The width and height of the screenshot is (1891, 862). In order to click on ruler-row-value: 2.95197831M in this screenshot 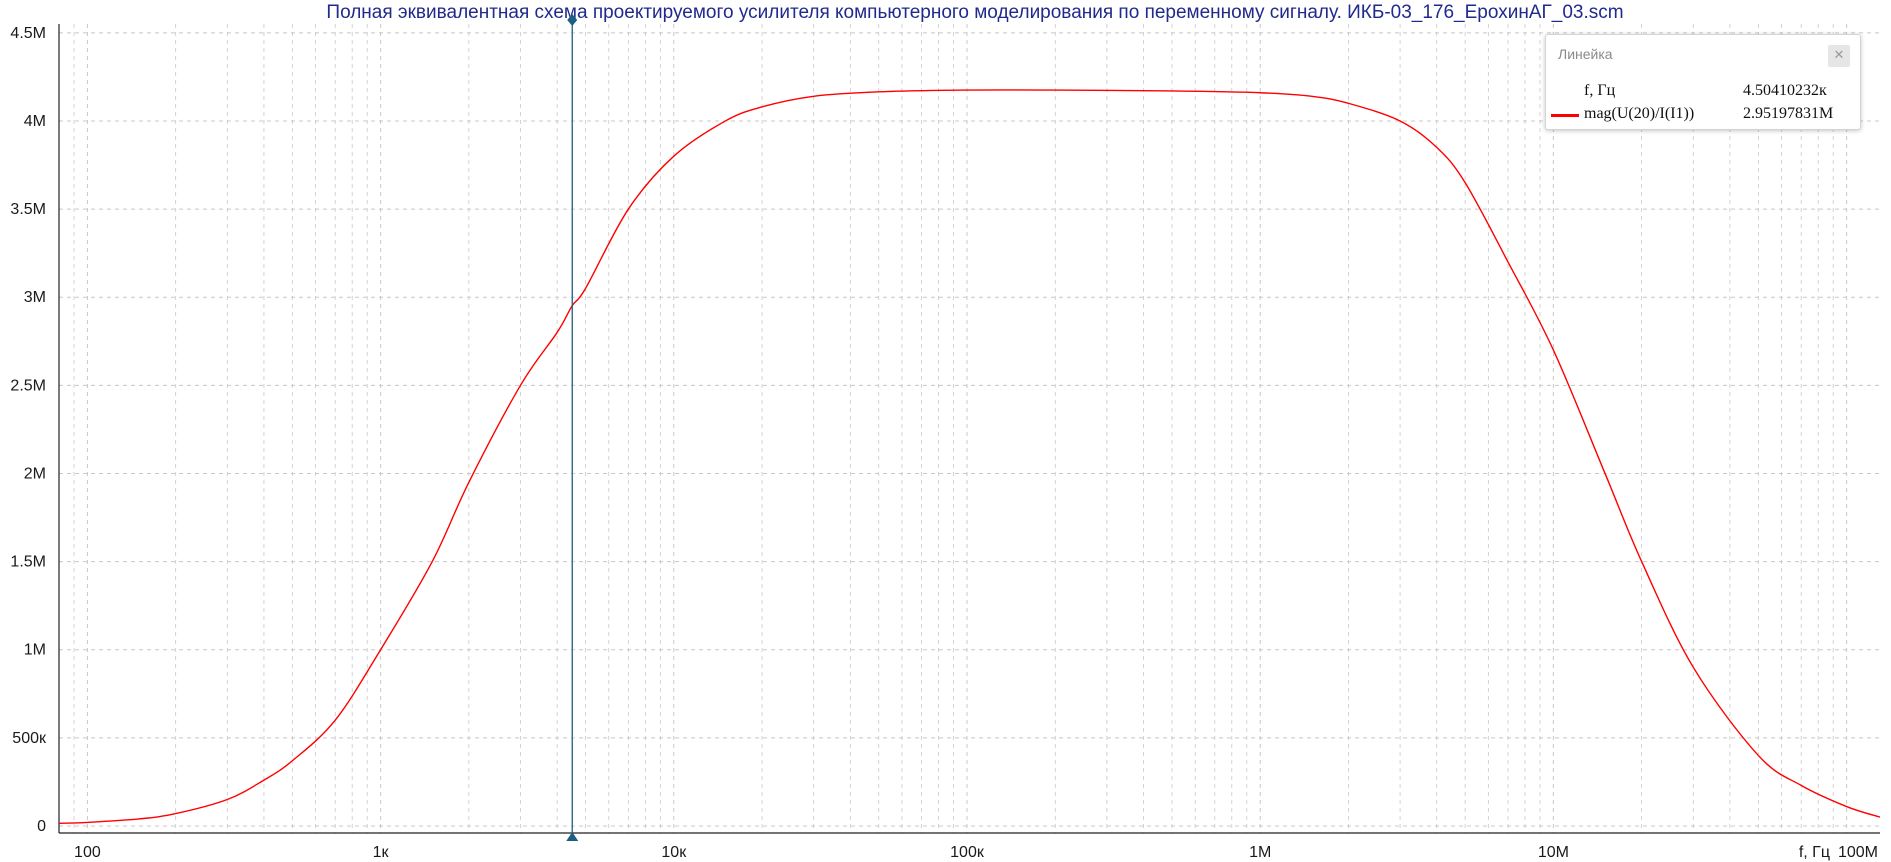, I will do `click(1788, 113)`.